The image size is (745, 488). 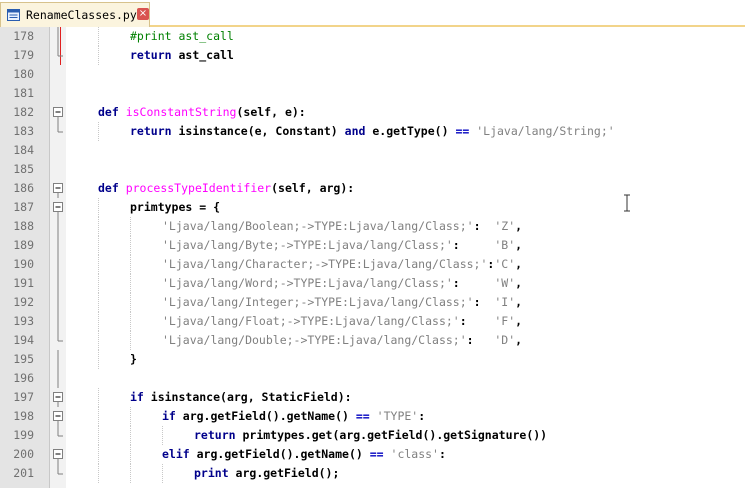 I want to click on token-bold: isinstance(arg, StaticField):, so click(x=247, y=397).